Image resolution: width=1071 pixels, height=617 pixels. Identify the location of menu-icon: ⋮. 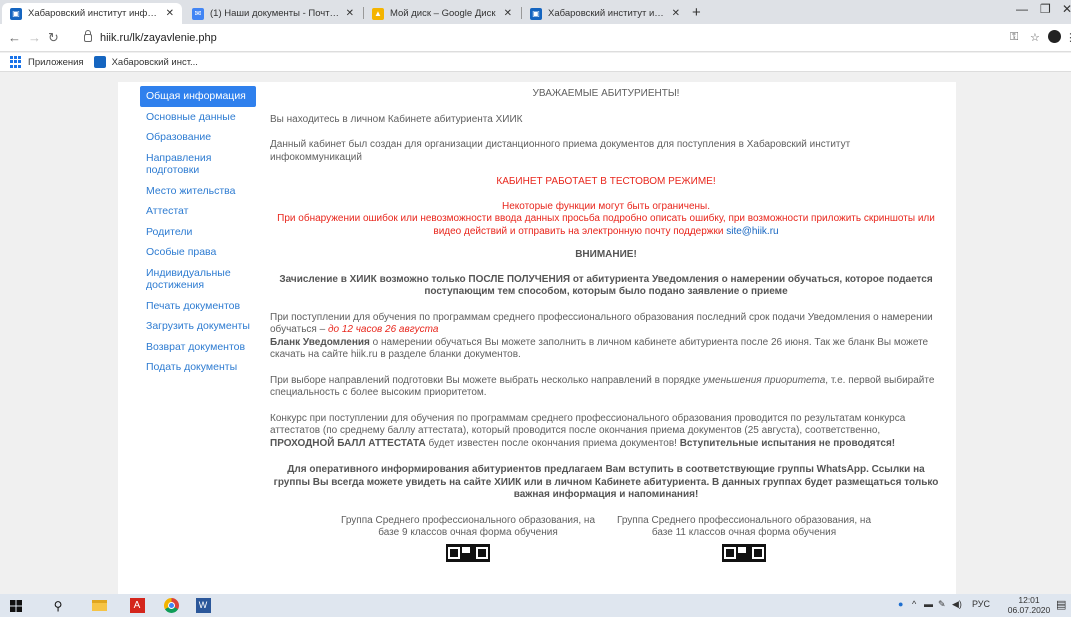
(1068, 37).